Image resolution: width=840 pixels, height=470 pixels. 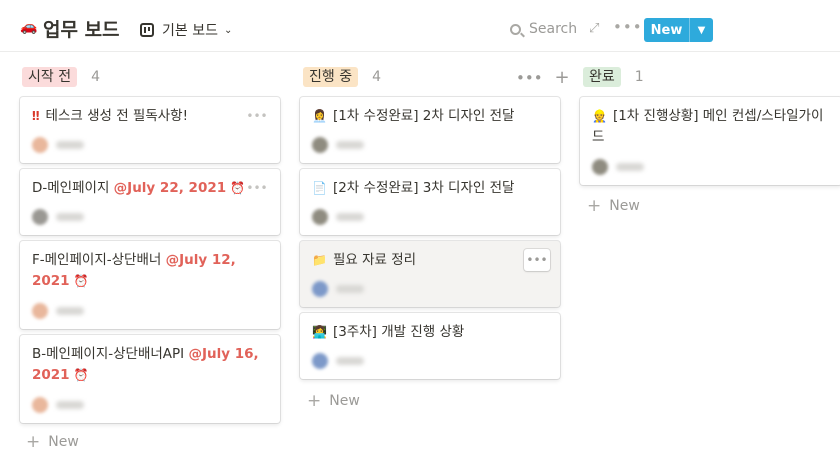 I want to click on card-title-text: [2차 수정완료] 3차 디자인 전달, so click(x=423, y=188).